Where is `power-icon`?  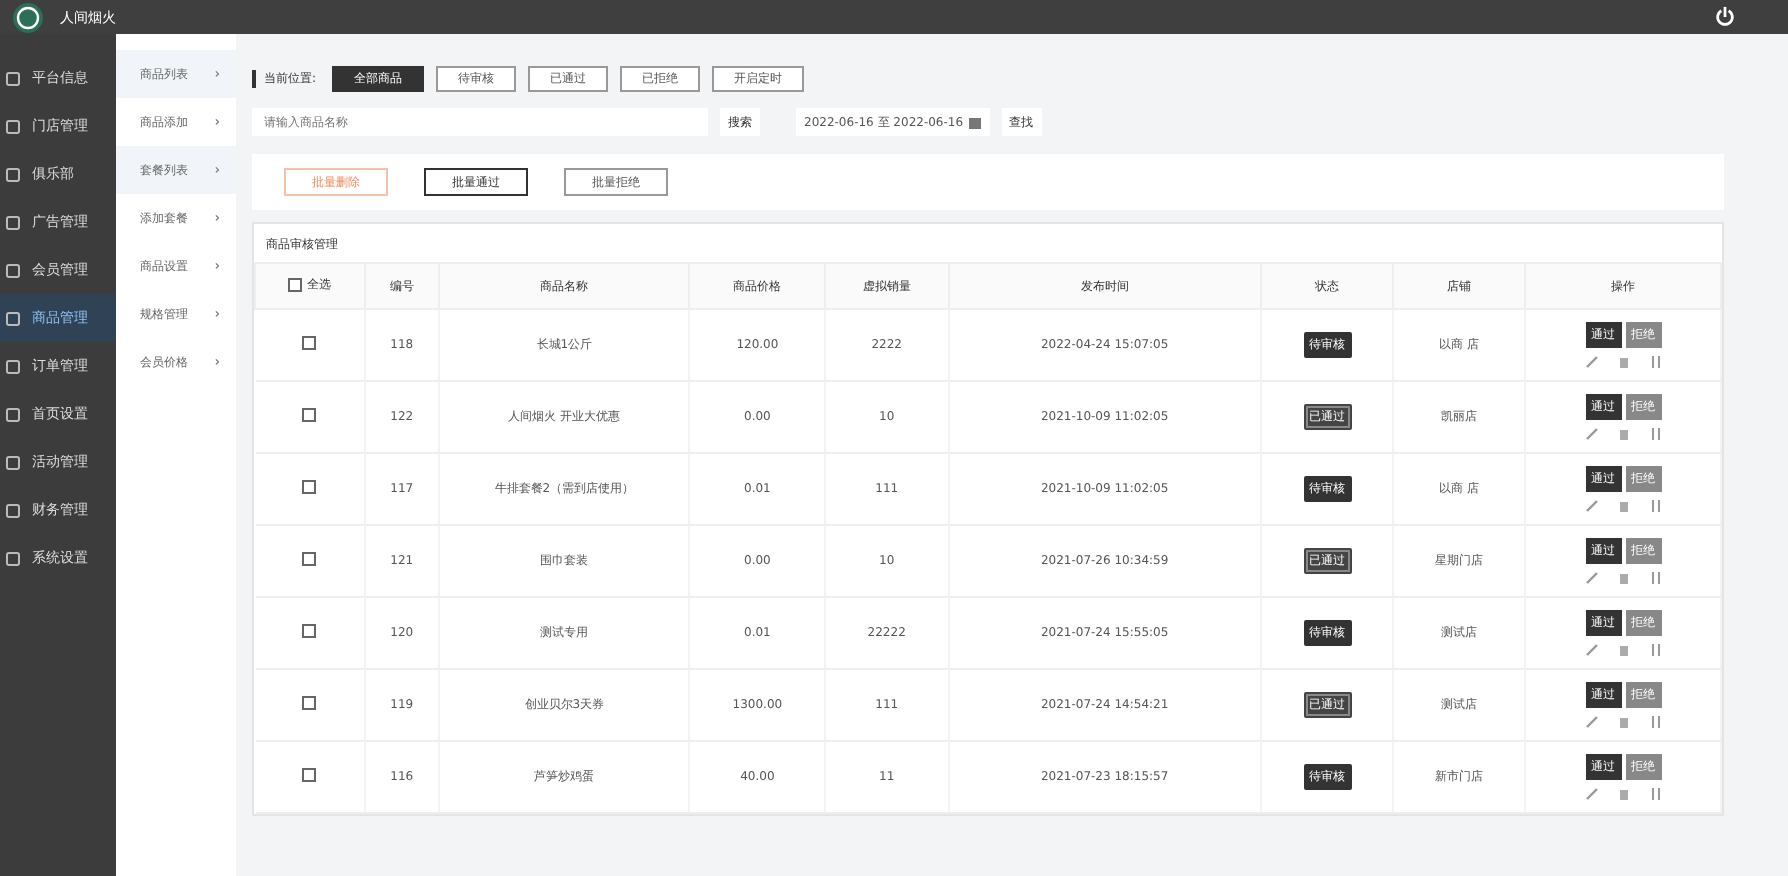 power-icon is located at coordinates (1725, 17).